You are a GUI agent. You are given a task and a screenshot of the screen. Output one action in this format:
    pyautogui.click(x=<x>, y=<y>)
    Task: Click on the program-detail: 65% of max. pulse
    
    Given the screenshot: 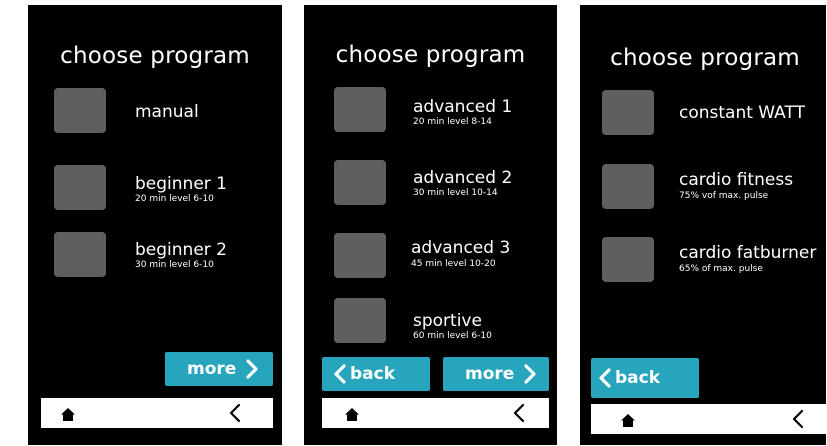 What is the action you would take?
    pyautogui.click(x=721, y=269)
    